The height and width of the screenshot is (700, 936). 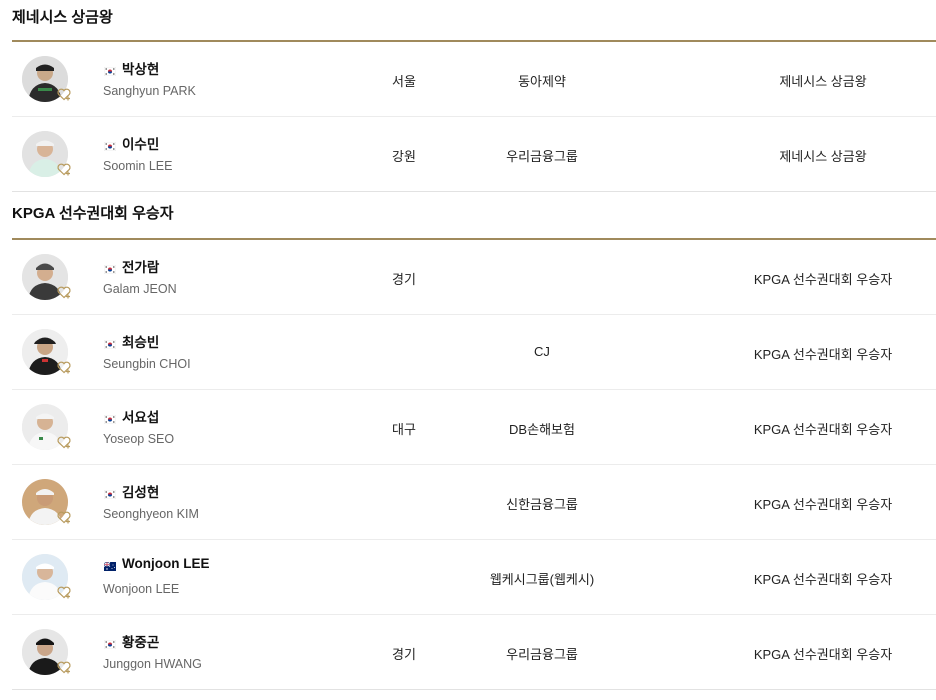 What do you see at coordinates (474, 154) in the screenshot?
I see `player-row: 이수민 Soomin LEE 강원 우리금융그룹 제네시스 상금왕` at bounding box center [474, 154].